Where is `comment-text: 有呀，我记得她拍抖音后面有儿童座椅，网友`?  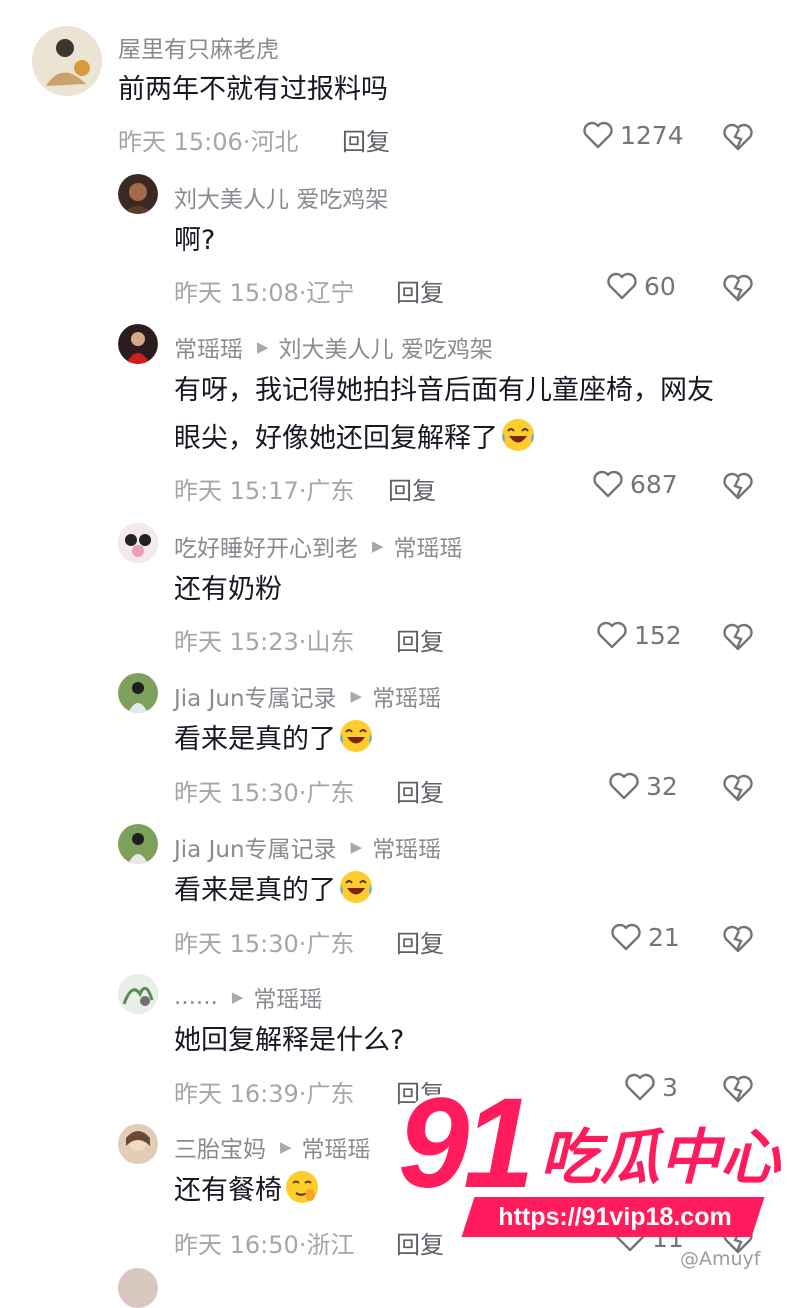
comment-text: 有呀，我记得她拍抖音后面有儿童座椅，网友 is located at coordinates (444, 390).